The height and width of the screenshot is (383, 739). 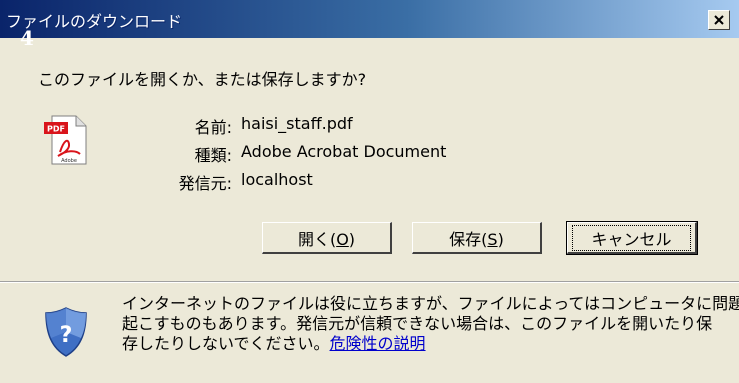 What do you see at coordinates (69, 161) in the screenshot?
I see `pdf-caption-text: Adobe` at bounding box center [69, 161].